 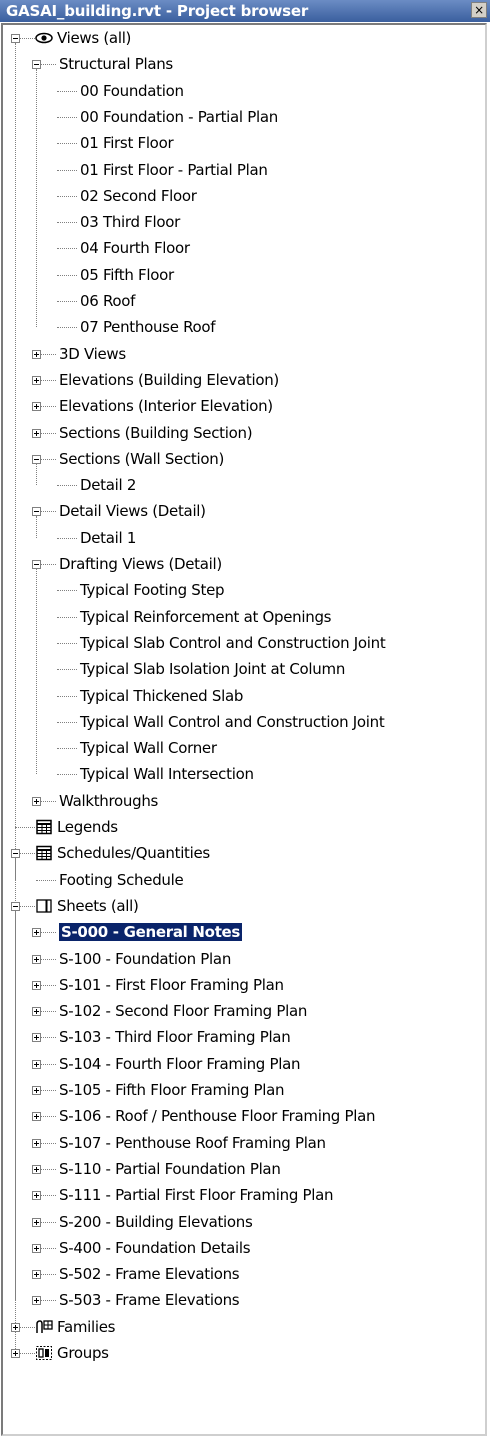 What do you see at coordinates (86, 1327) in the screenshot?
I see `tree-item-families: Families` at bounding box center [86, 1327].